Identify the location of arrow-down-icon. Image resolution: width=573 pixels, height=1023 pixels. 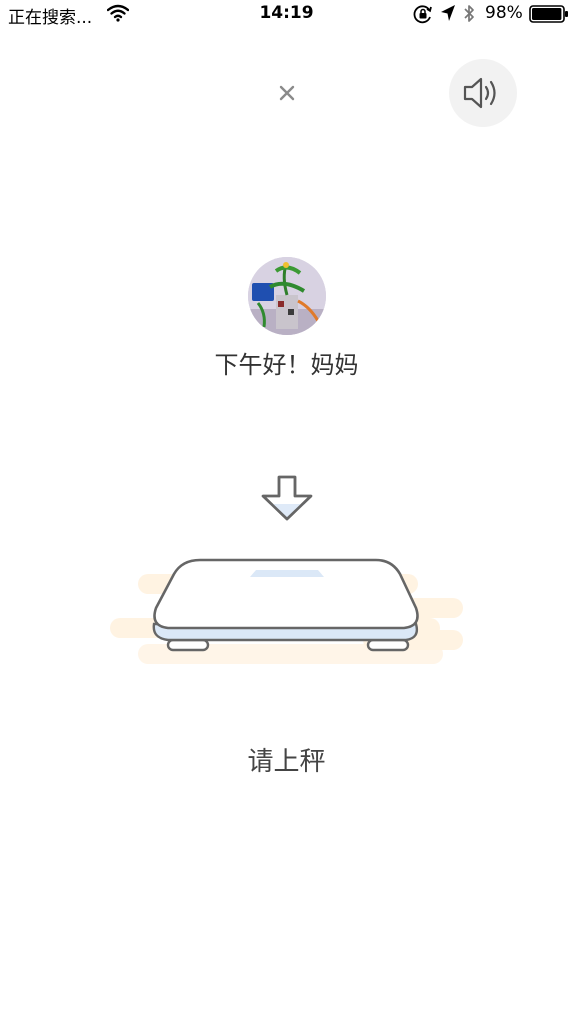
(287, 498).